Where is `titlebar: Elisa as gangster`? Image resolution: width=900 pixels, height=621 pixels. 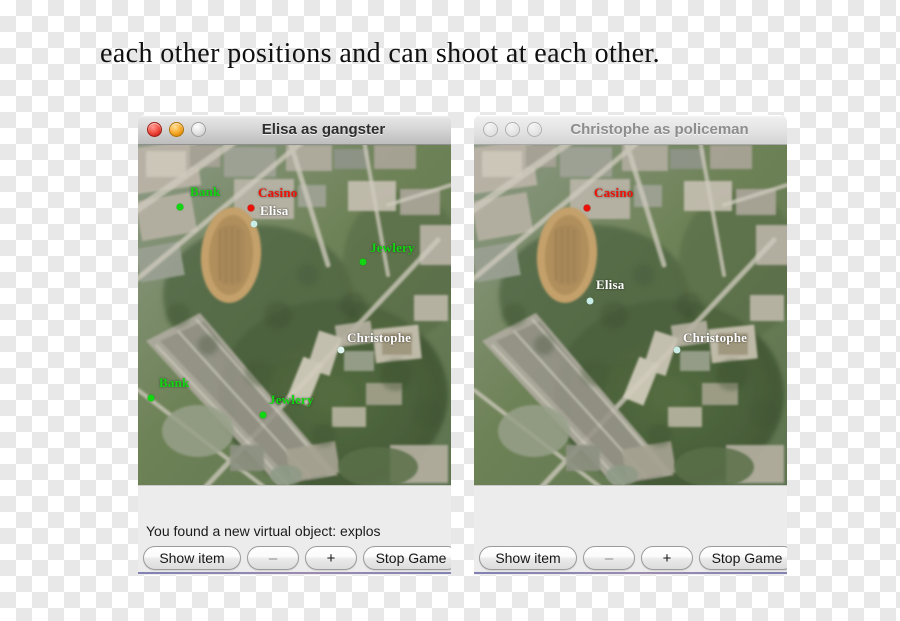 titlebar: Elisa as gangster is located at coordinates (294, 130).